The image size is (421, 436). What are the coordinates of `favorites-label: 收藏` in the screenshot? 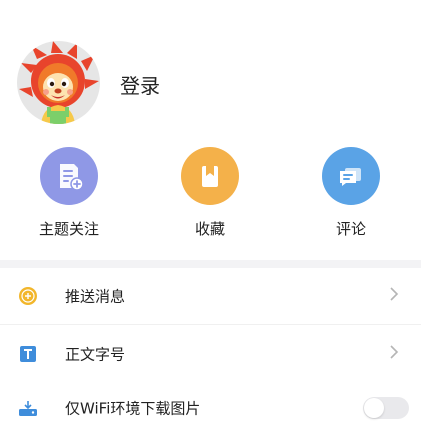 It's located at (209, 229).